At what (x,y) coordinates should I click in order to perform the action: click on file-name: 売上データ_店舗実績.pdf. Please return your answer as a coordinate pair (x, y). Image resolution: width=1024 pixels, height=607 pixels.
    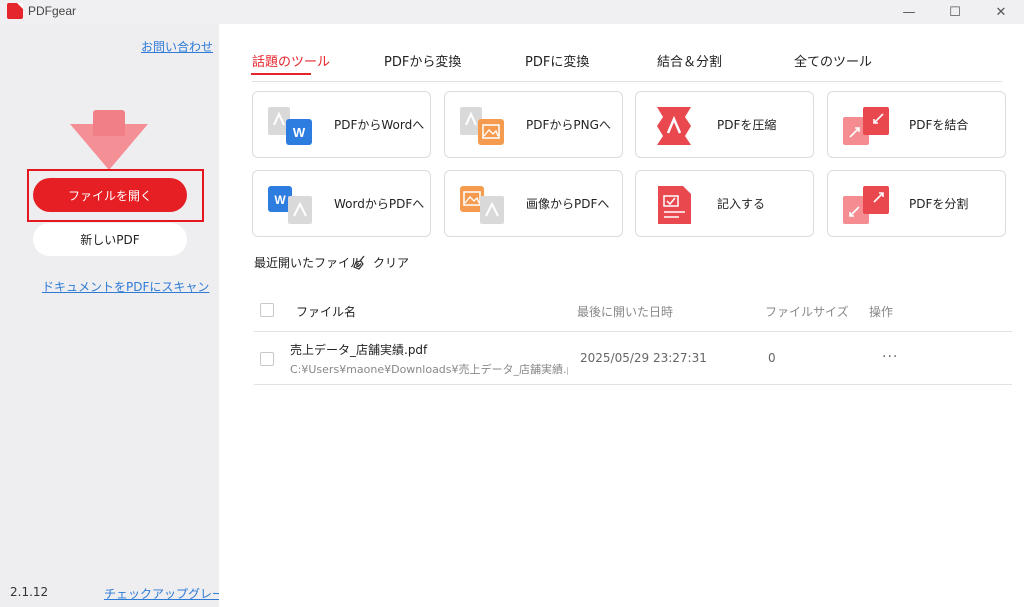
    Looking at the image, I should click on (358, 349).